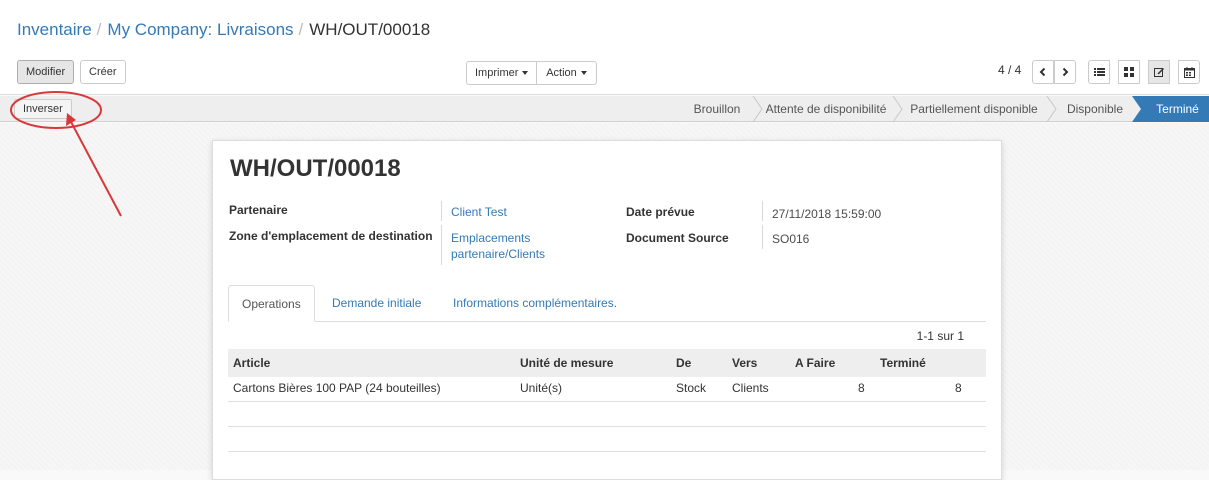 This screenshot has height=480, width=1209. I want to click on breadcrumb-livraisons: My Company: Livraisons, so click(200, 29).